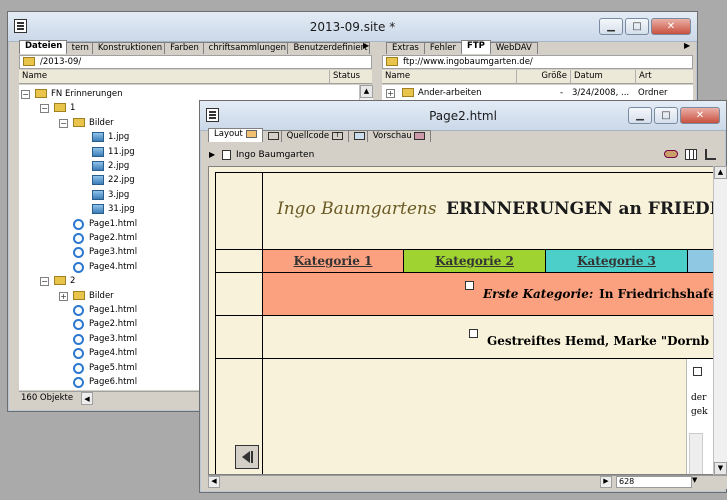 This screenshot has height=500, width=727. I want to click on folder-up-icon, so click(29, 61).